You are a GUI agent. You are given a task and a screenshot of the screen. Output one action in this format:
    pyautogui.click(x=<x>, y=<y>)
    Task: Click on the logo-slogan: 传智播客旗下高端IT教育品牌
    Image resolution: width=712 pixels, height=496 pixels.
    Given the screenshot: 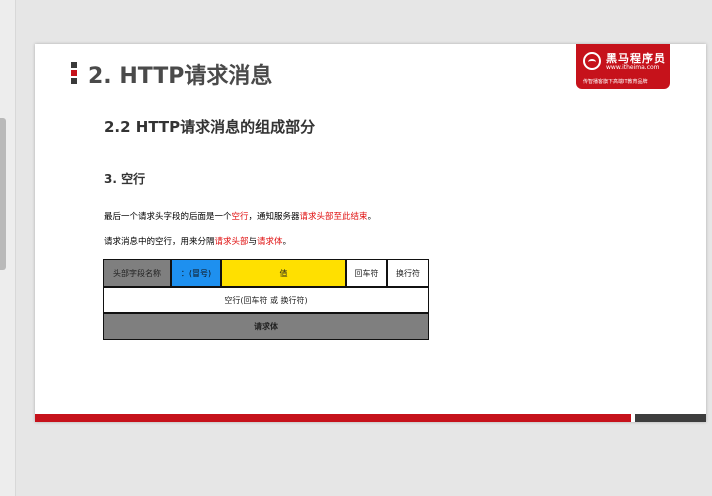 What is the action you would take?
    pyautogui.click(x=615, y=82)
    